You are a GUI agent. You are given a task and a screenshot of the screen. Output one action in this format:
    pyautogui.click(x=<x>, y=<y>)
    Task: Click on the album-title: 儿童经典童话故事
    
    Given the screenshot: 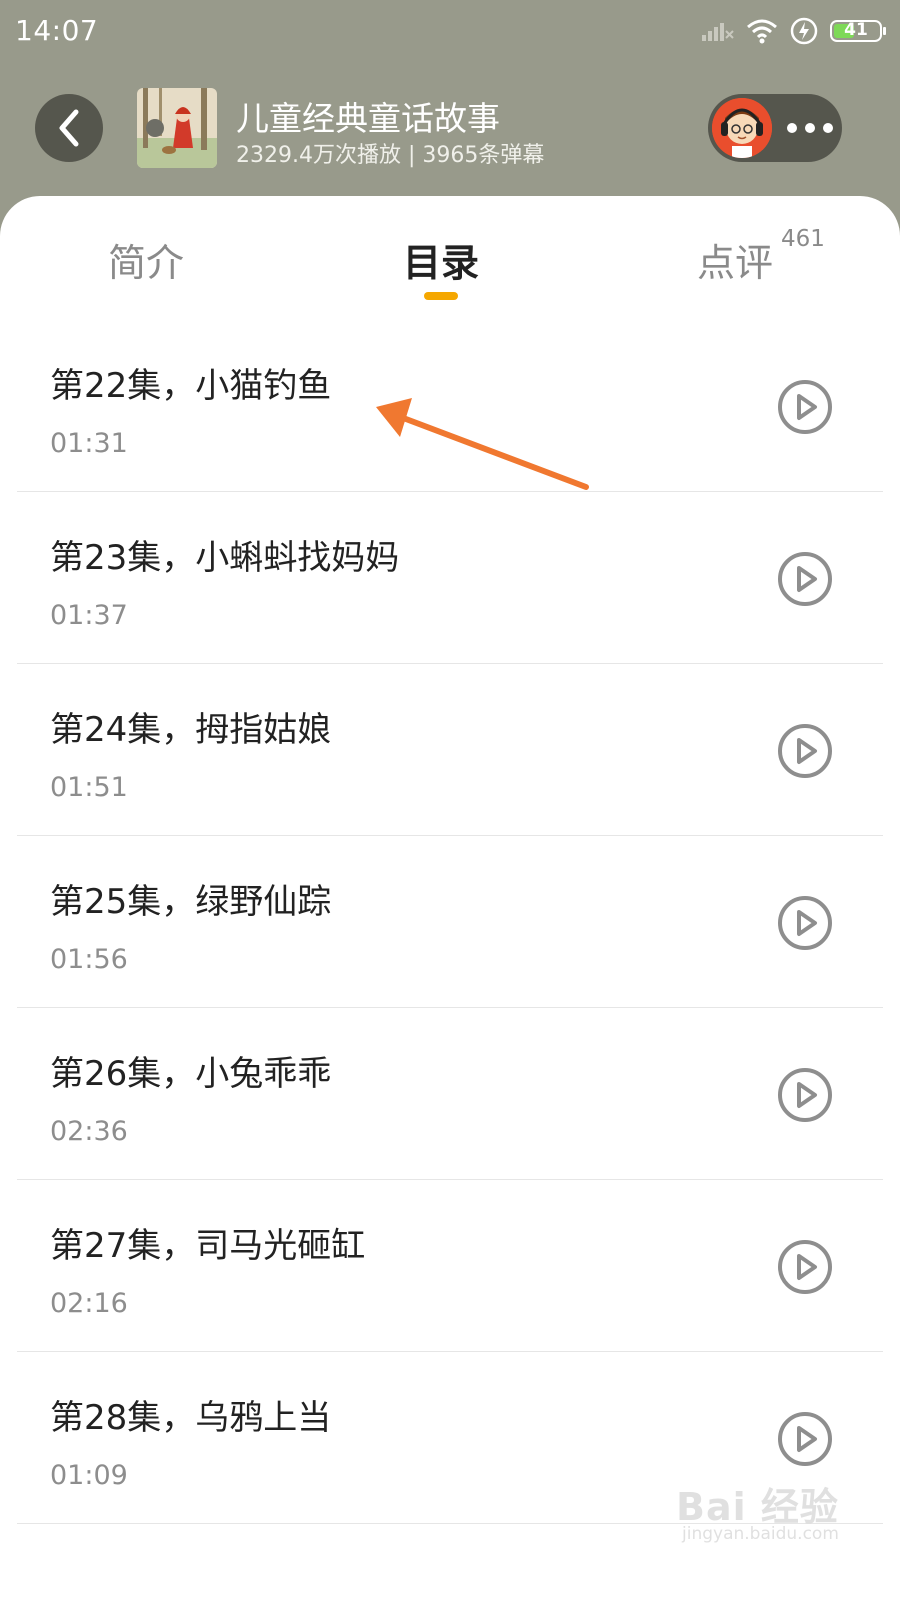 What is the action you would take?
    pyautogui.click(x=368, y=118)
    